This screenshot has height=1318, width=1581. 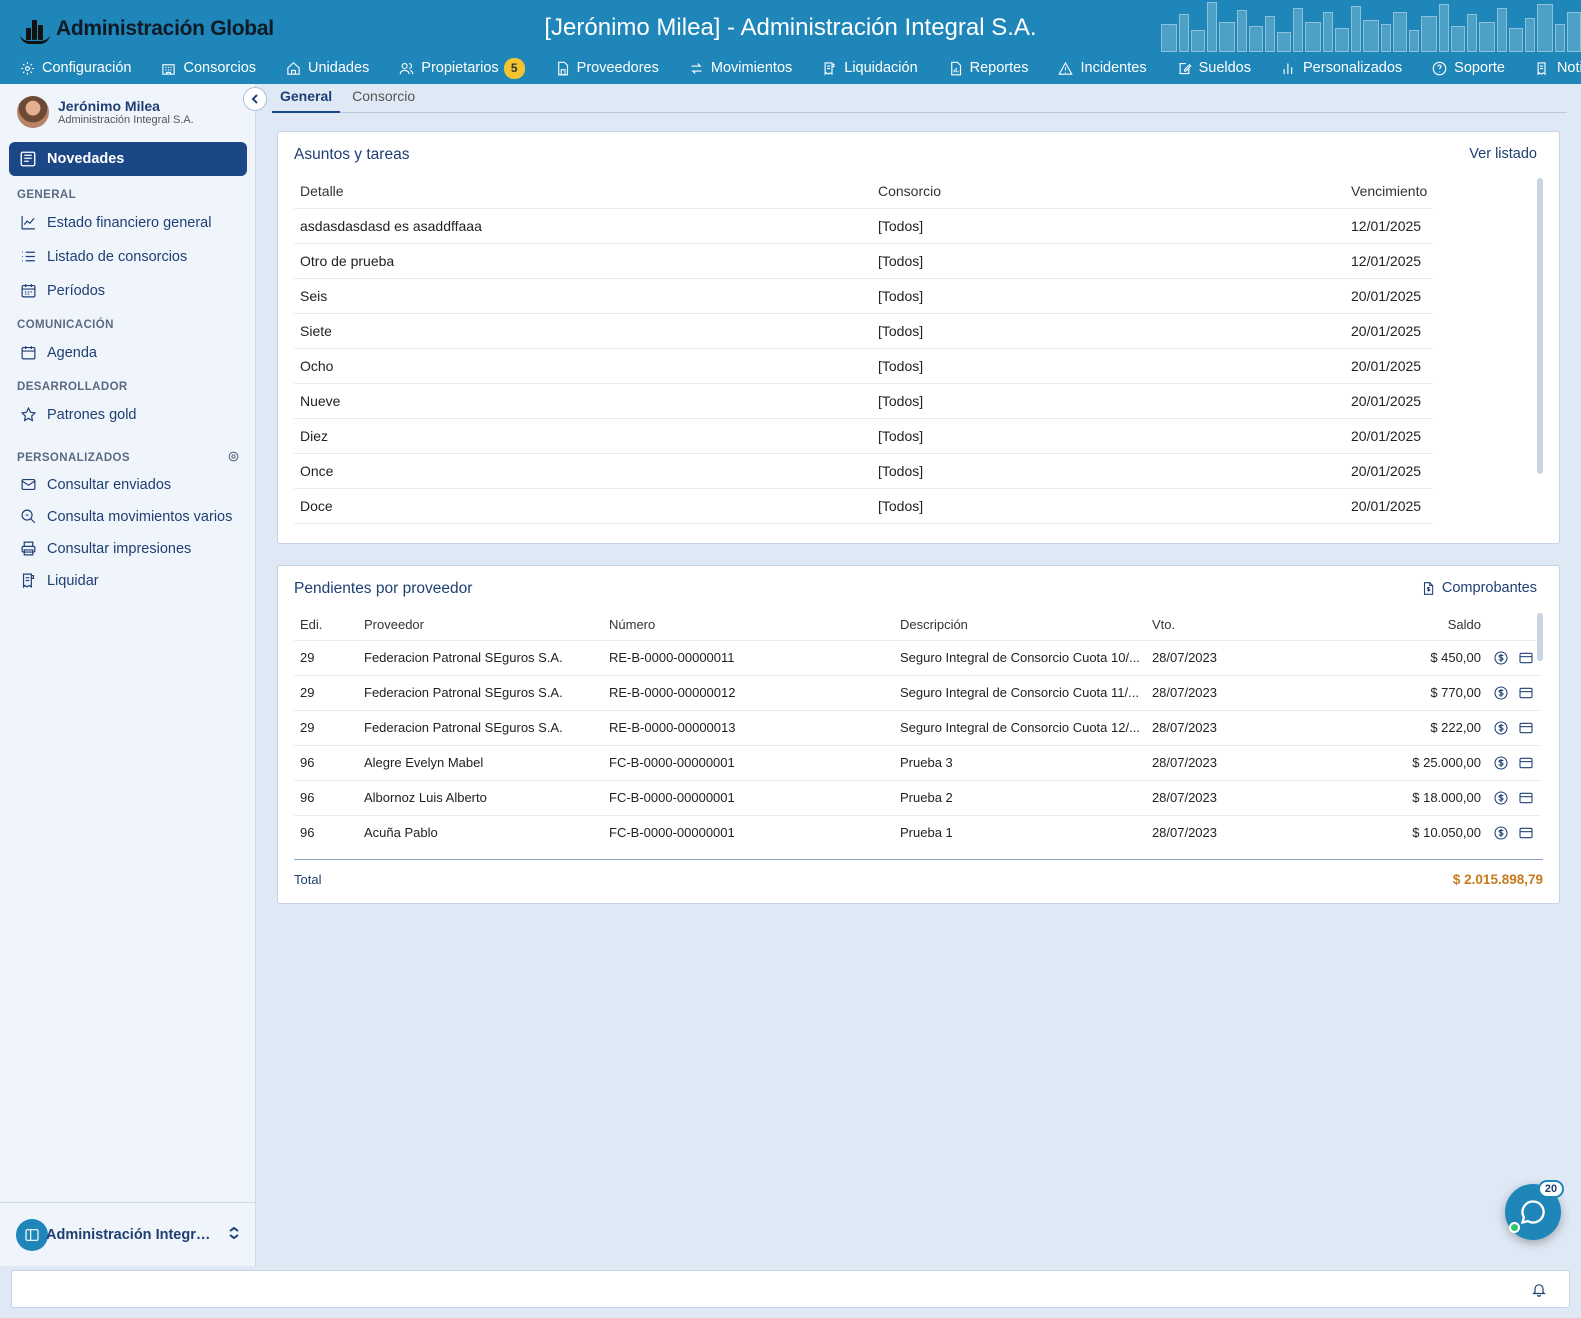 I want to click on collapse-sidebar-button, so click(x=255, y=99).